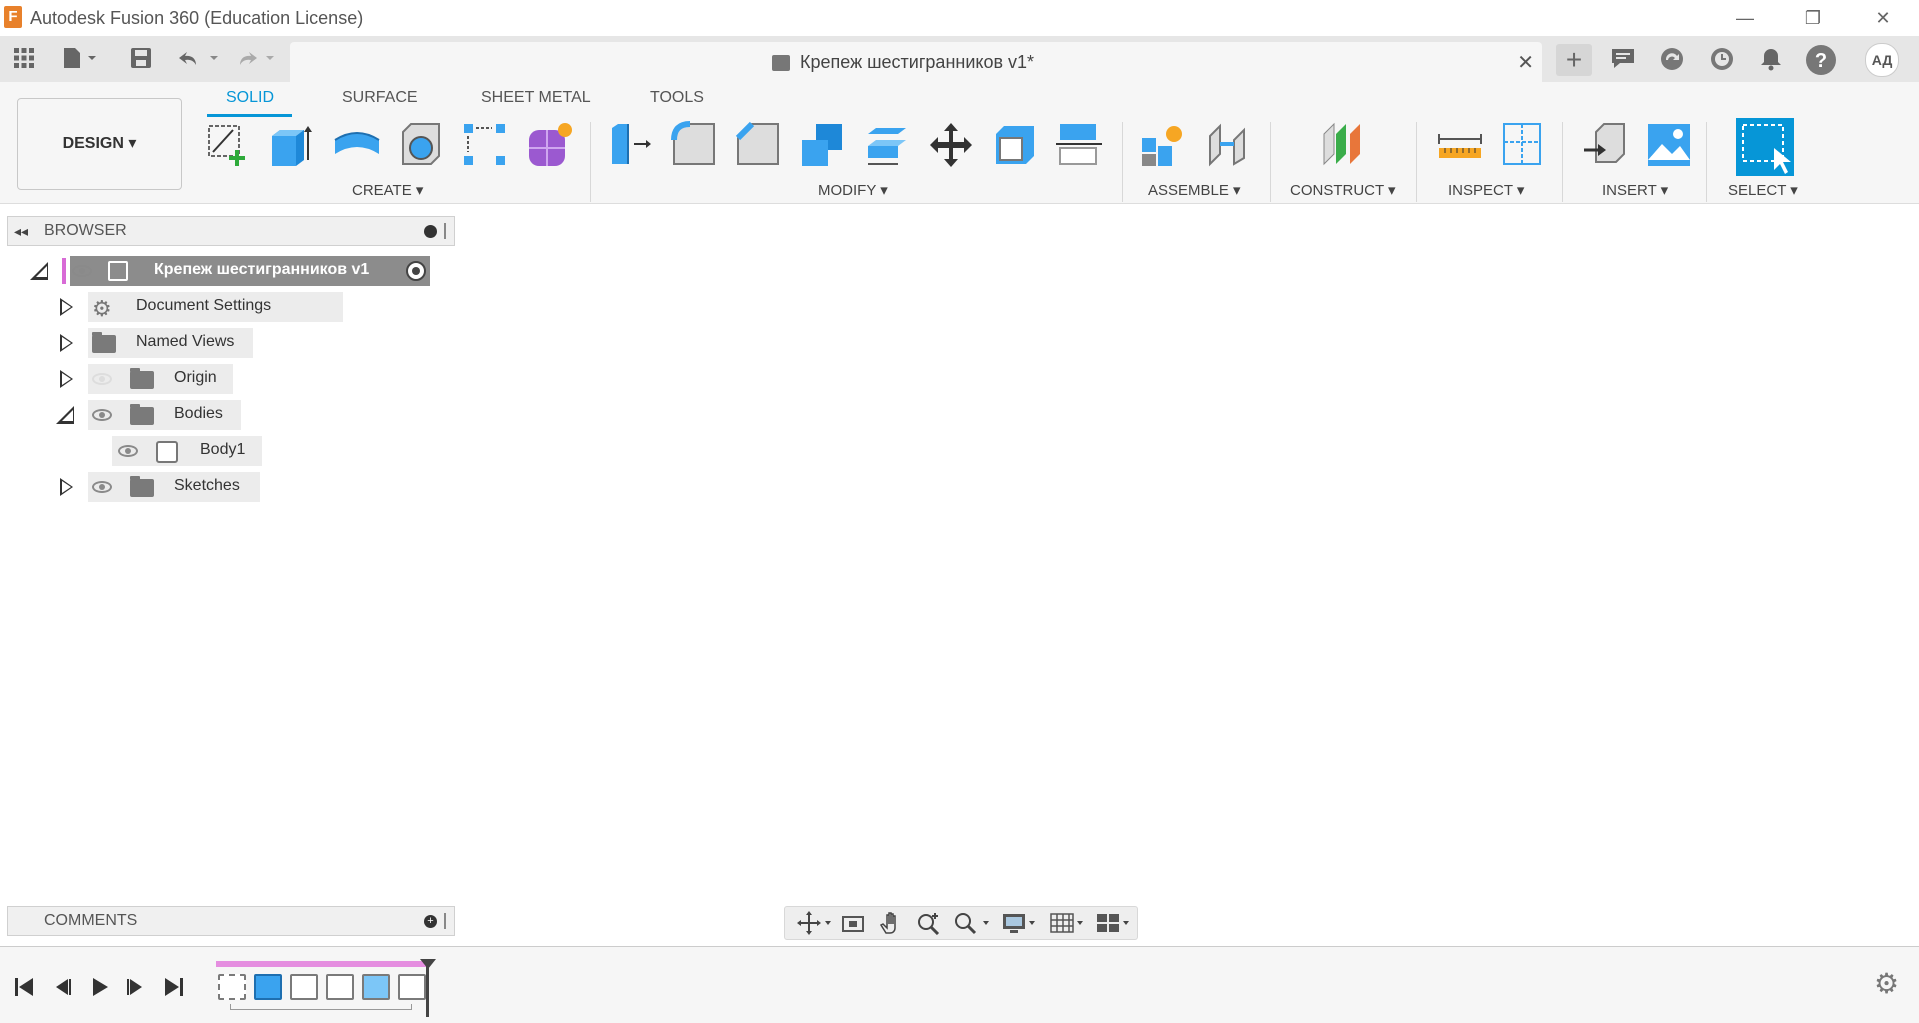 This screenshot has width=1919, height=1023. Describe the element at coordinates (231, 921) in the screenshot. I see `comments-panel-header: COMMENTS +` at that location.